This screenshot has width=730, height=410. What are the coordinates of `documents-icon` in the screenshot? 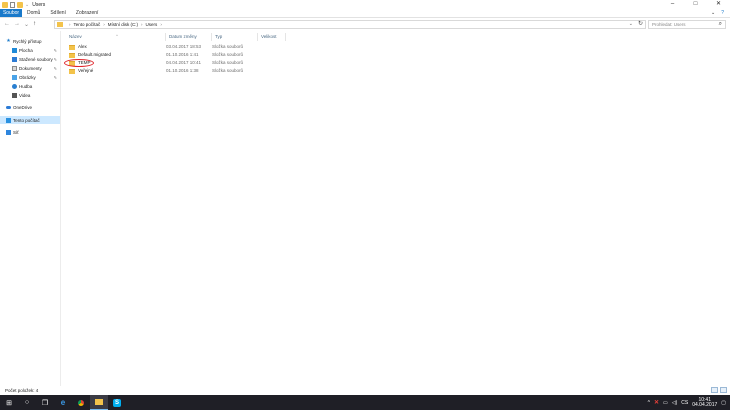 It's located at (14, 68).